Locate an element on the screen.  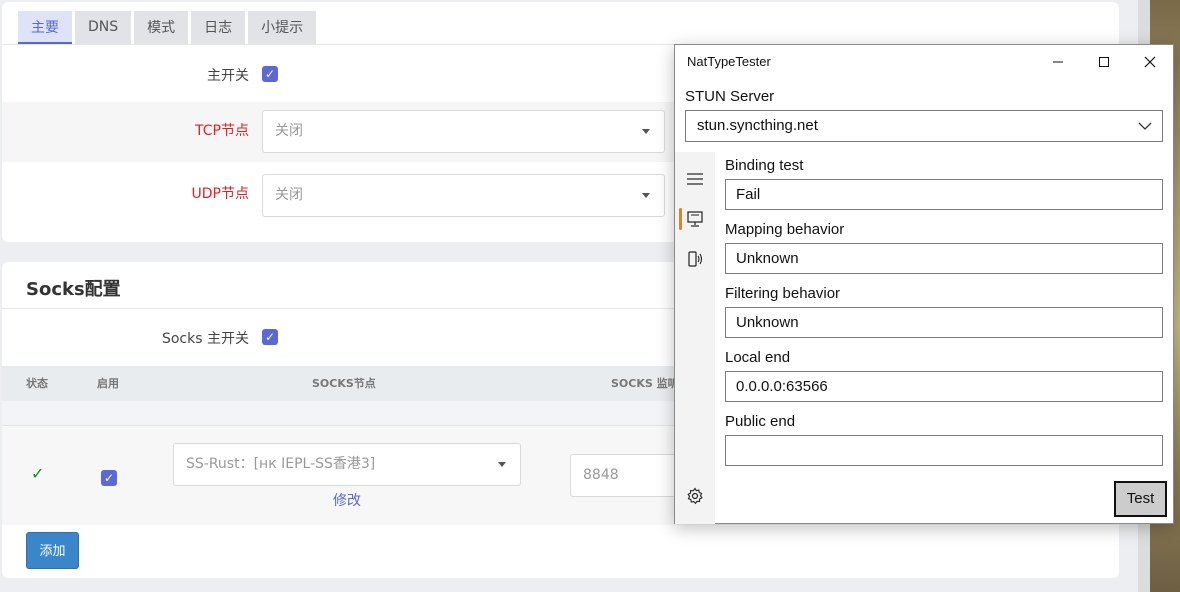
tab-bar: 主要 DNS 模式 日志 小提示 is located at coordinates (168, 27).